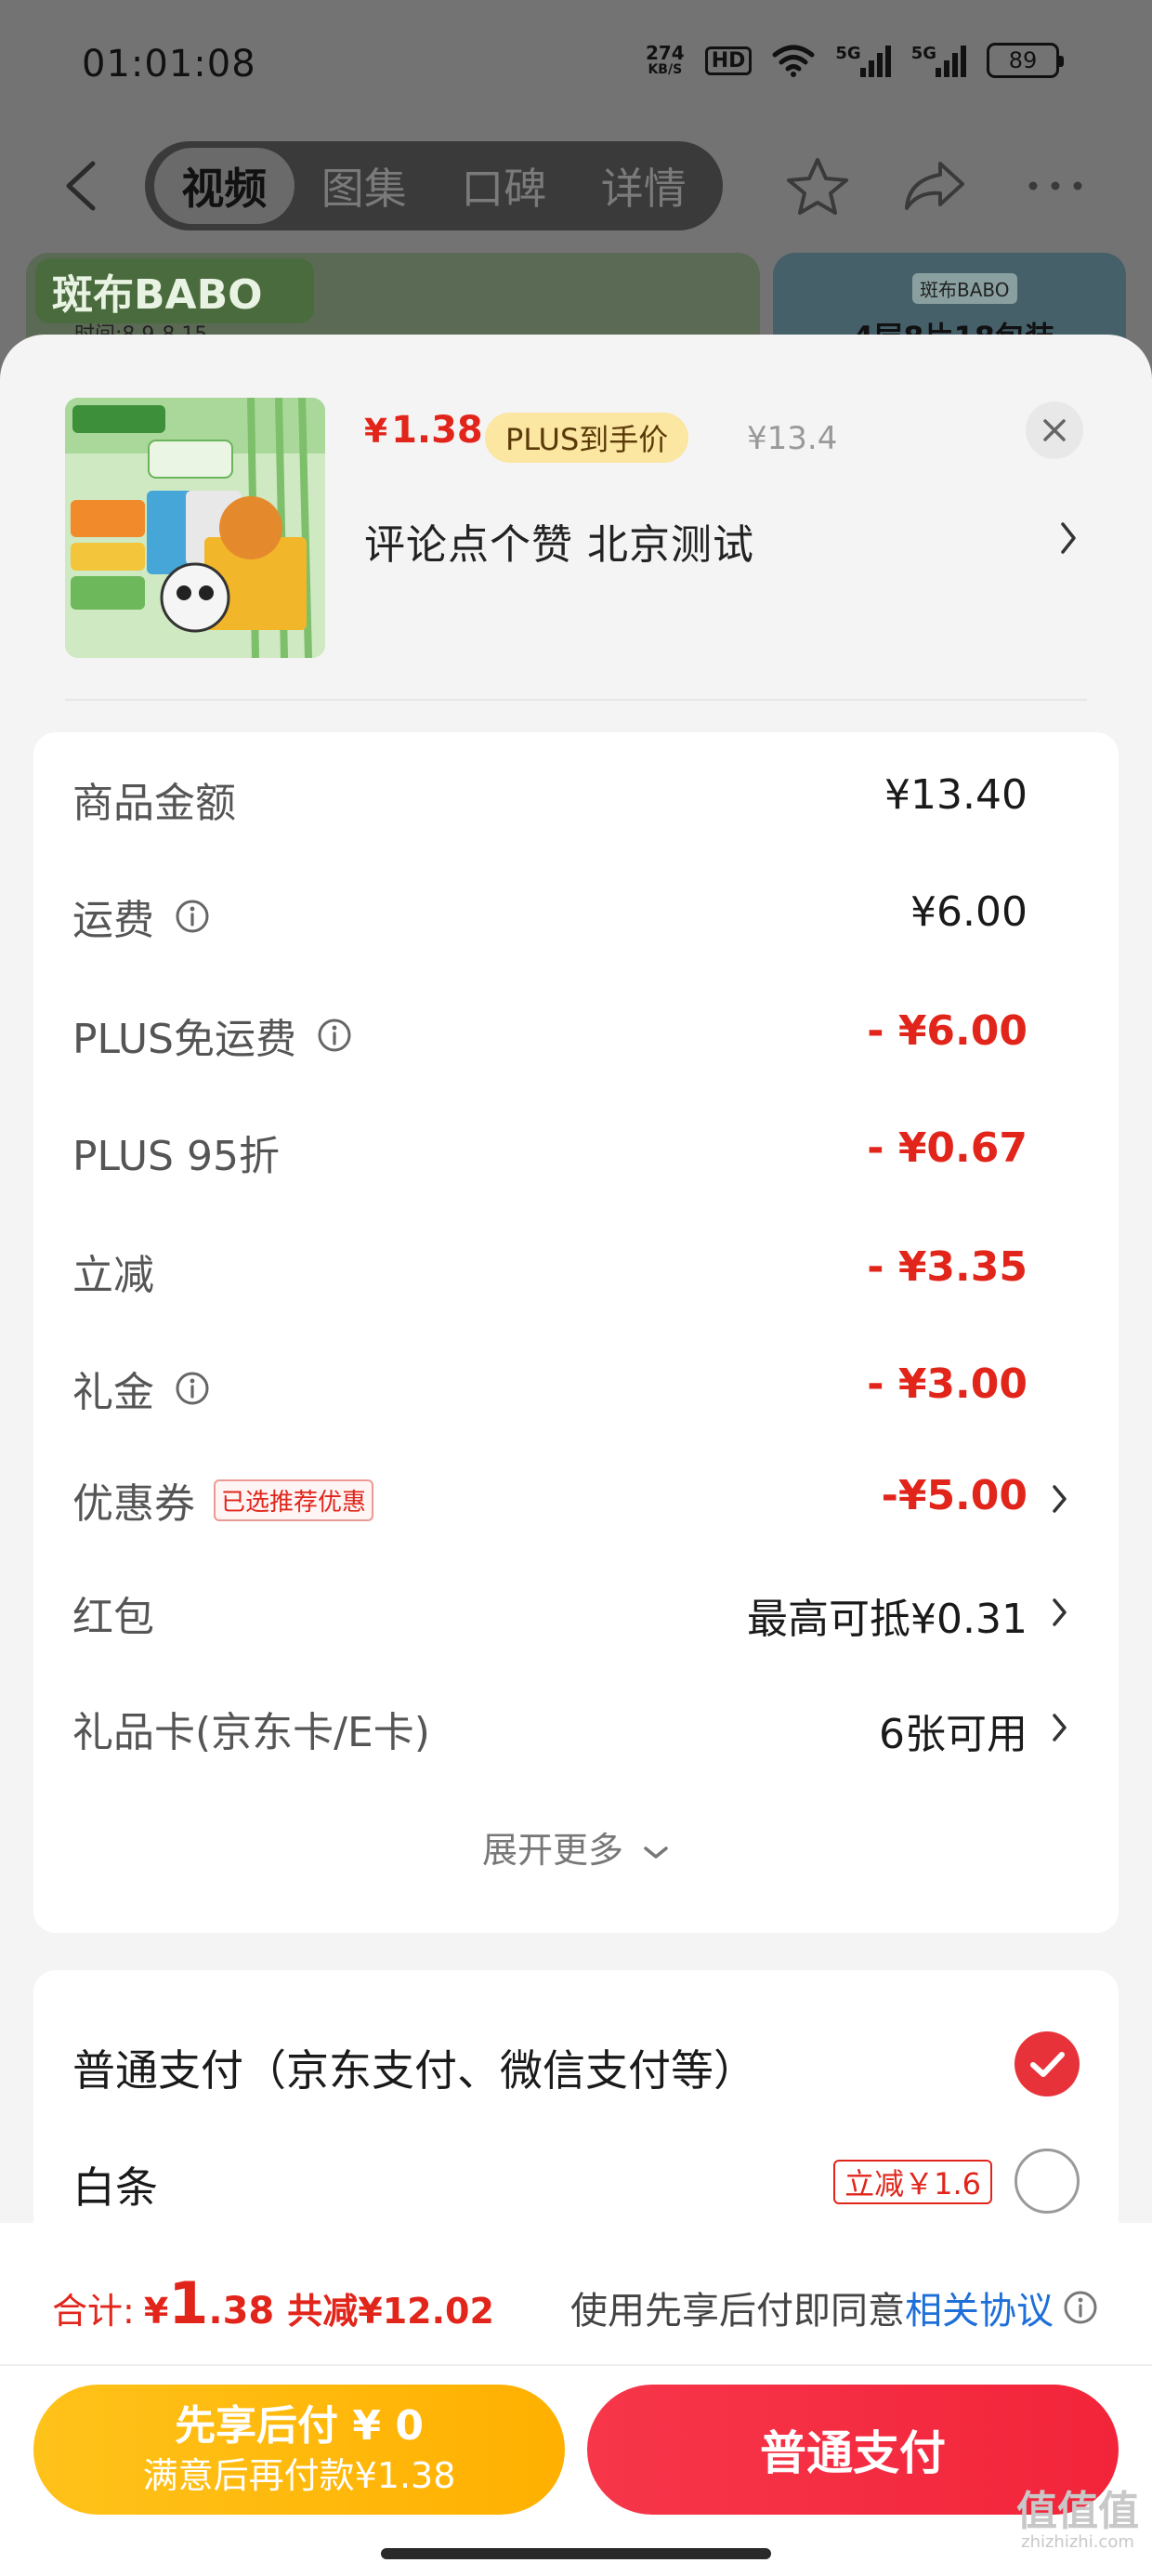 The height and width of the screenshot is (2576, 1152). Describe the element at coordinates (576, 1725) in the screenshot. I see `fee-row-gift-card: 礼品卡(京东卡/E卡) 6张可用` at that location.